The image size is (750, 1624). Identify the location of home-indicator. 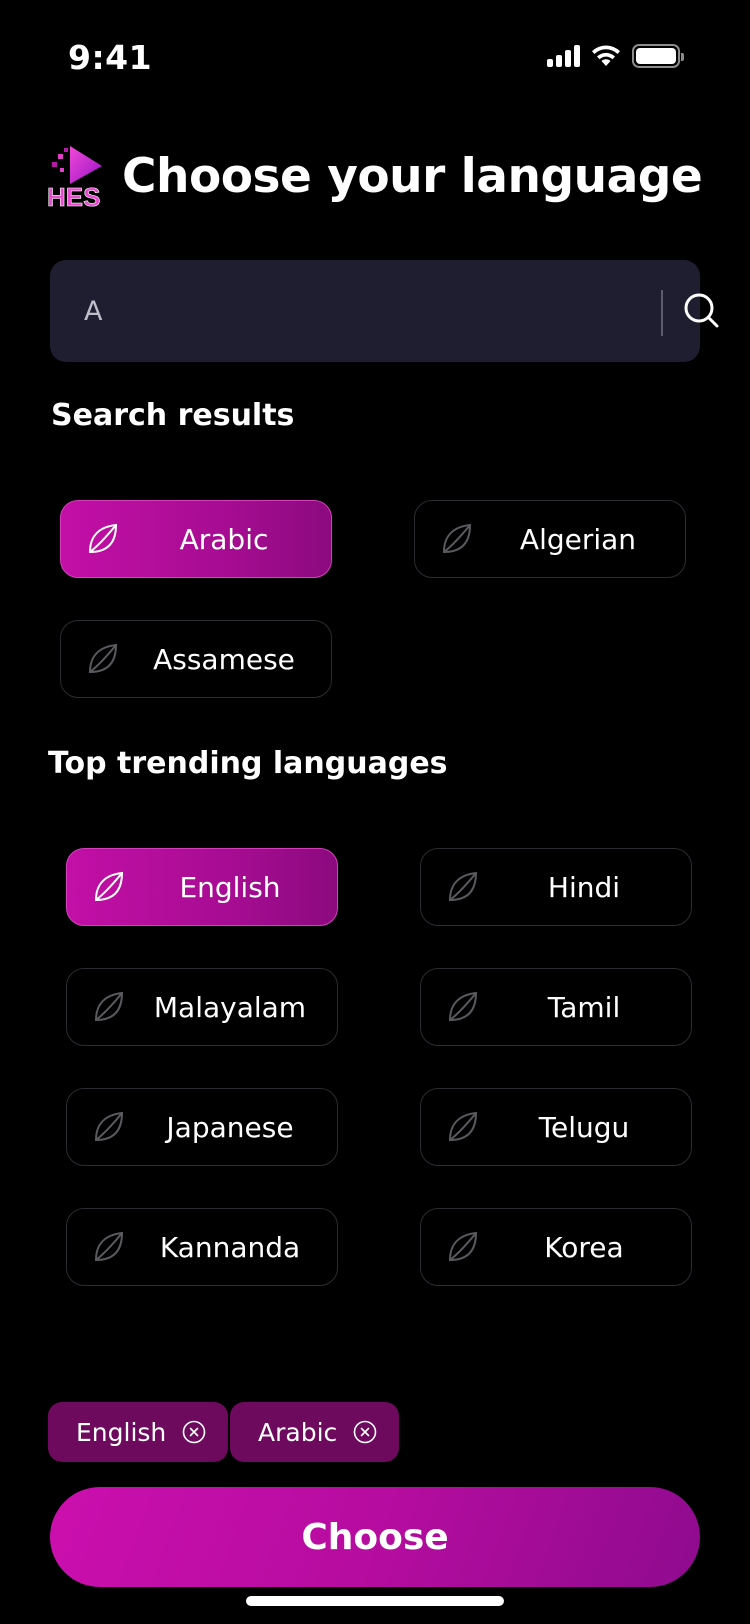
(375, 1601).